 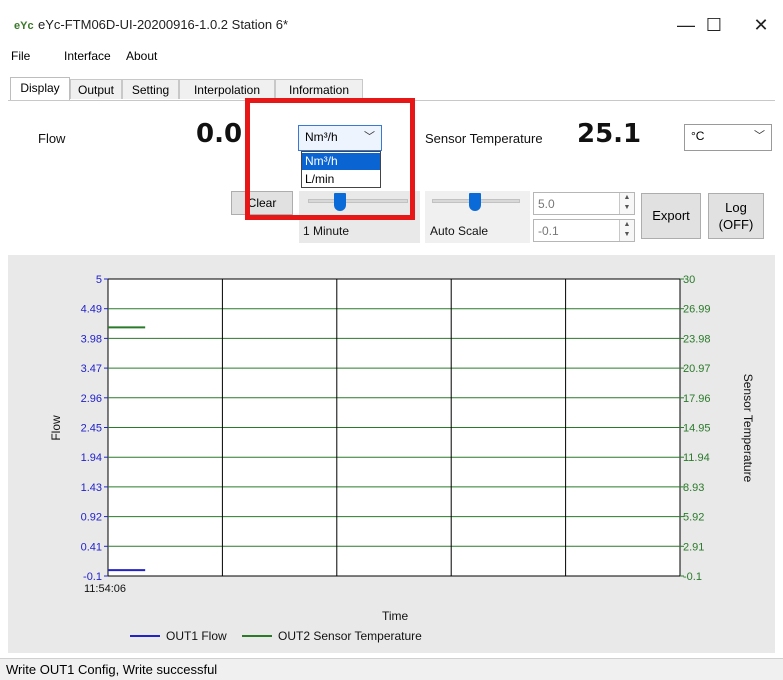 I want to click on y-tick-label: 3.47, so click(x=91, y=369).